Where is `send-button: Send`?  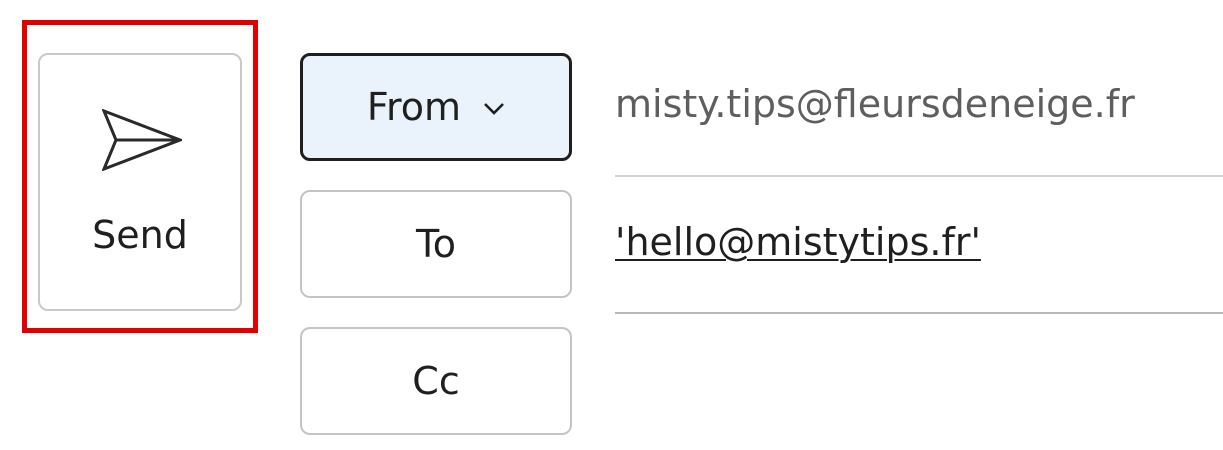 send-button: Send is located at coordinates (140, 182).